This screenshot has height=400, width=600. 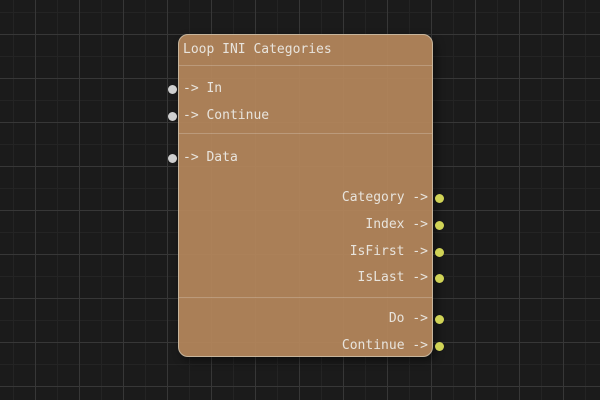 What do you see at coordinates (311, 346) in the screenshot?
I see `output-port-row-continue: Continue ->` at bounding box center [311, 346].